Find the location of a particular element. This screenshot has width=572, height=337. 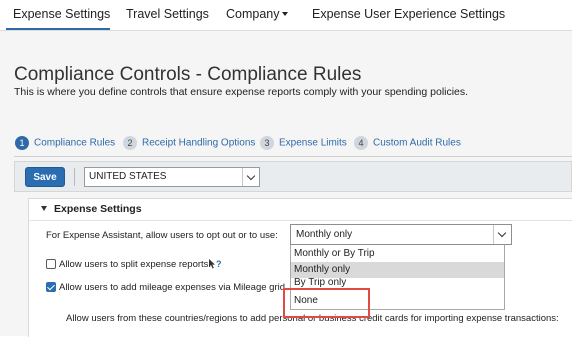

step-number: 4 is located at coordinates (361, 143).